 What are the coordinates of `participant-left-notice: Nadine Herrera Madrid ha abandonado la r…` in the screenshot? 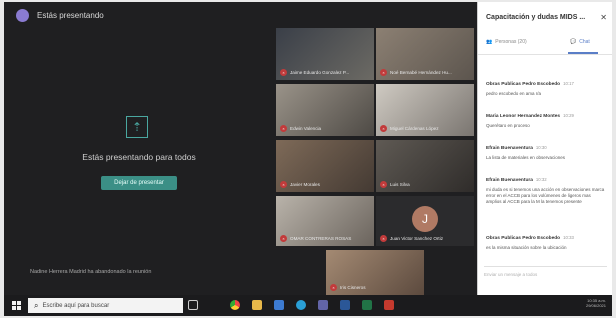 It's located at (91, 272).